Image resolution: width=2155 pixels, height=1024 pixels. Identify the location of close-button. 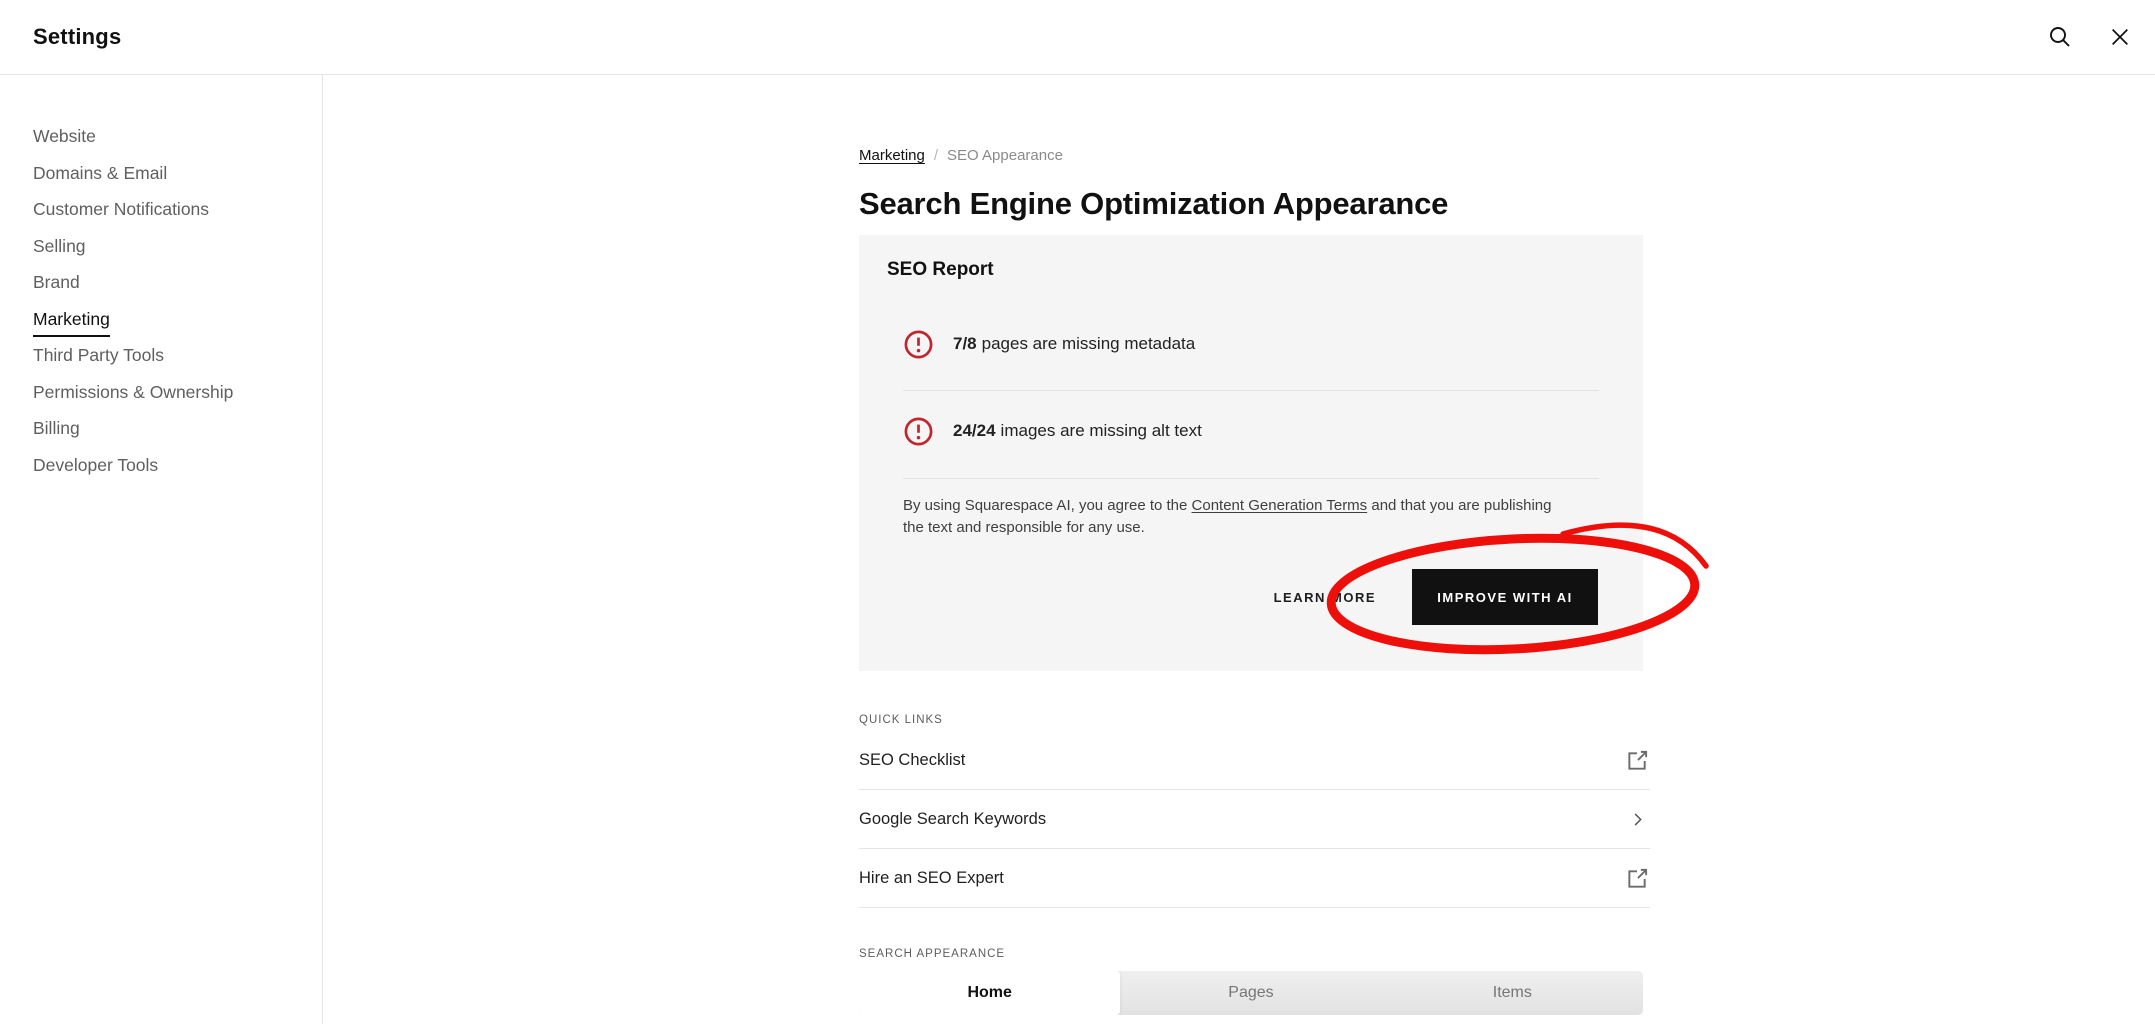
(2120, 37).